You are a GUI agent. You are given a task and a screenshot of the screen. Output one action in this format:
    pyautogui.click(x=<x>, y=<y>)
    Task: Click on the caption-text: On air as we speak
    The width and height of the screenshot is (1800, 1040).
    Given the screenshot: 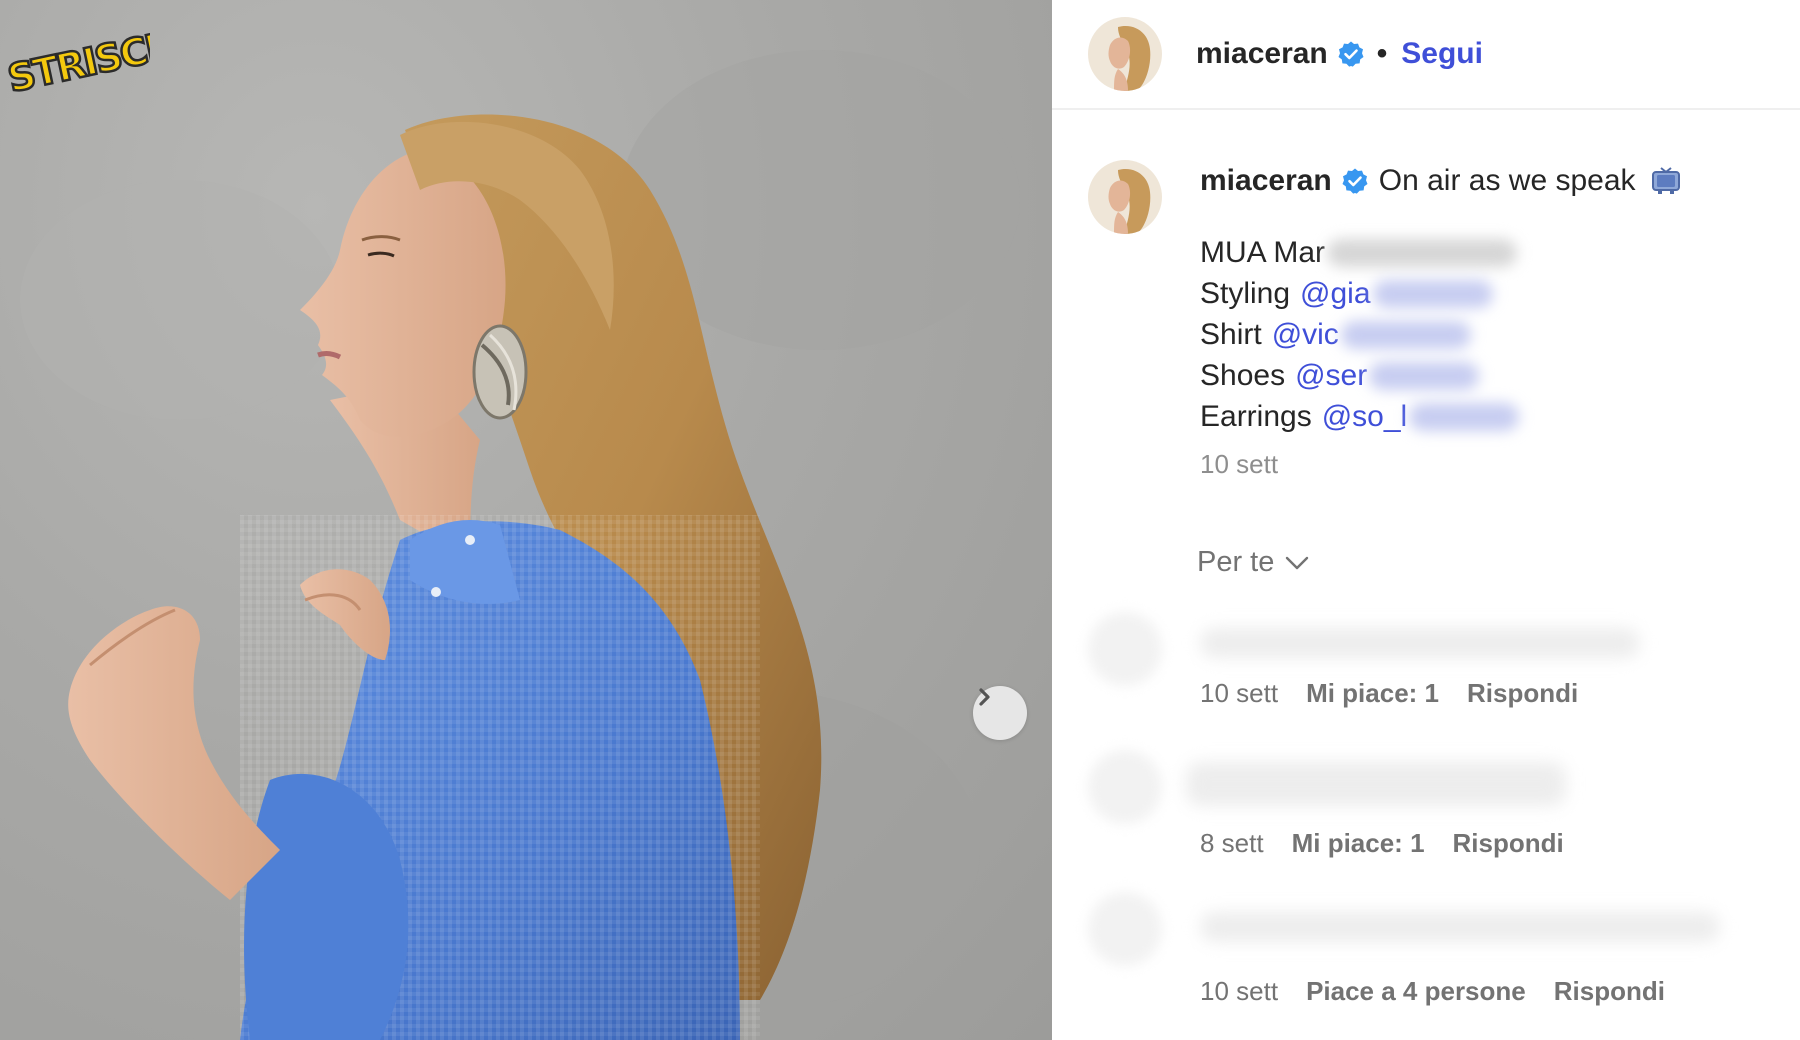 What is the action you would take?
    pyautogui.click(x=1507, y=180)
    